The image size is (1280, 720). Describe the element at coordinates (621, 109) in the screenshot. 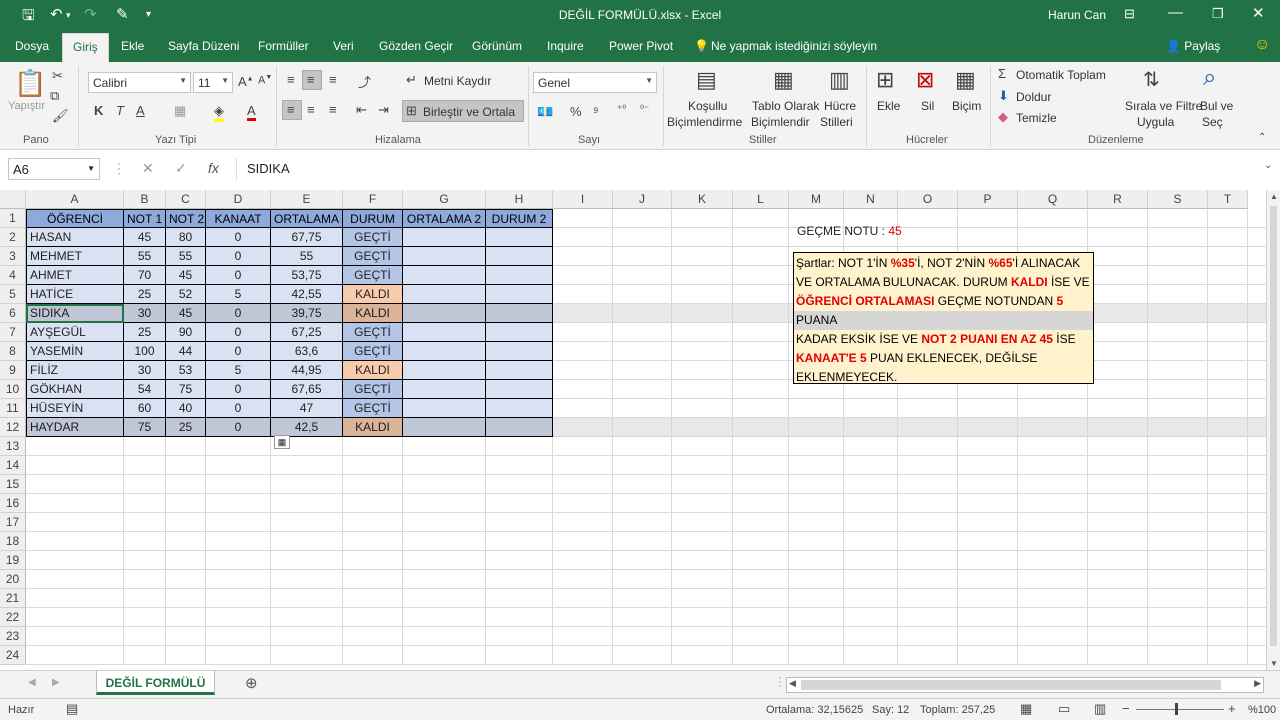

I see `increase-decimal-icon: ⁺⁰` at that location.